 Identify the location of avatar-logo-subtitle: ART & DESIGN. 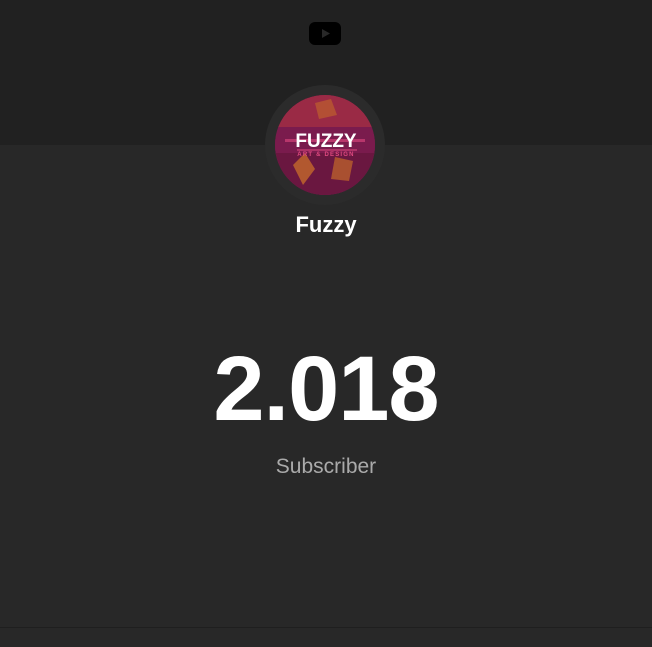
(325, 155).